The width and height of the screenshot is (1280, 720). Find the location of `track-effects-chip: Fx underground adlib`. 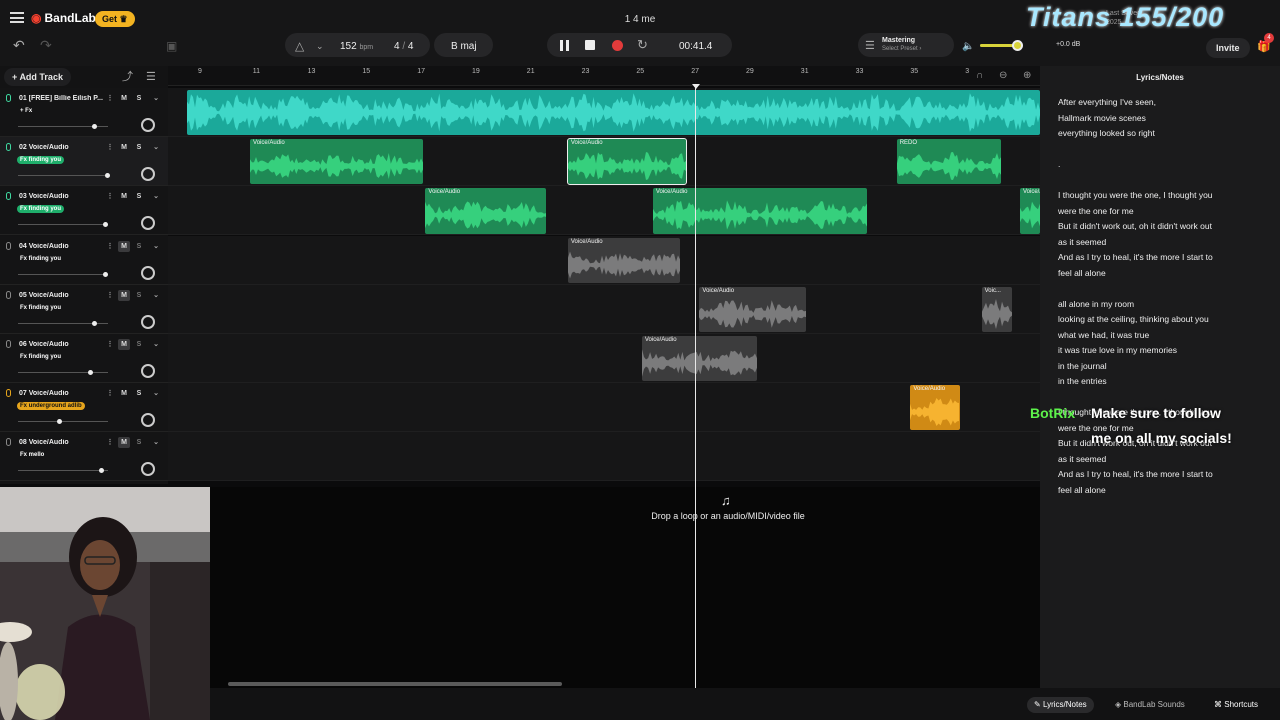

track-effects-chip: Fx underground adlib is located at coordinates (51, 406).